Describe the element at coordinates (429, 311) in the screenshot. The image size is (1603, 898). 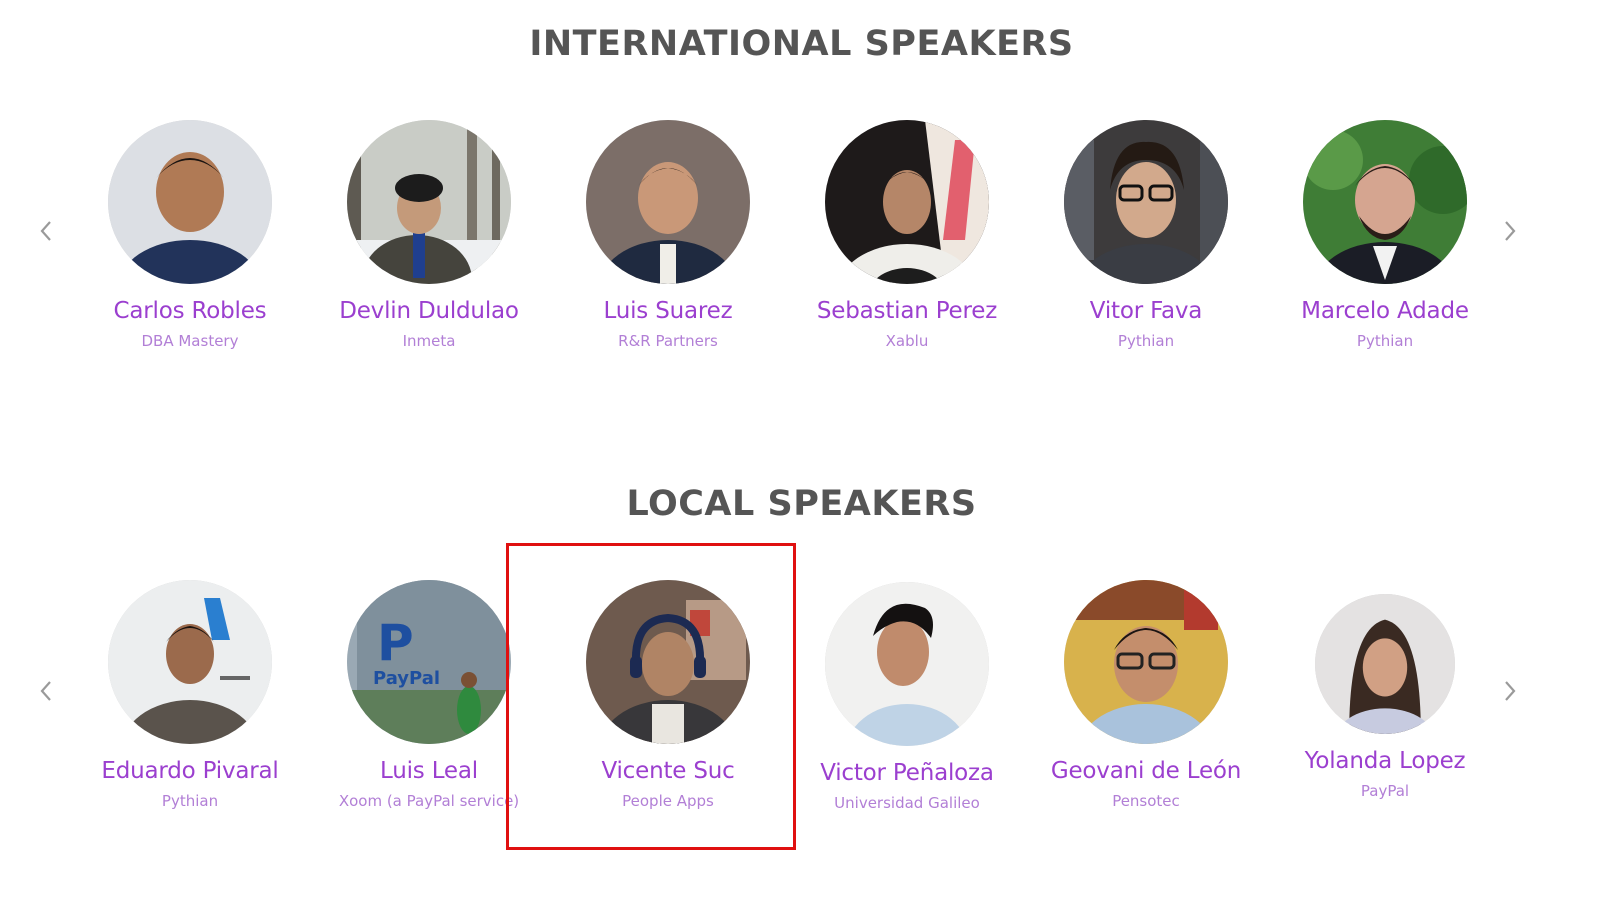
I see `speaker-name: Devlin Duldulao` at that location.